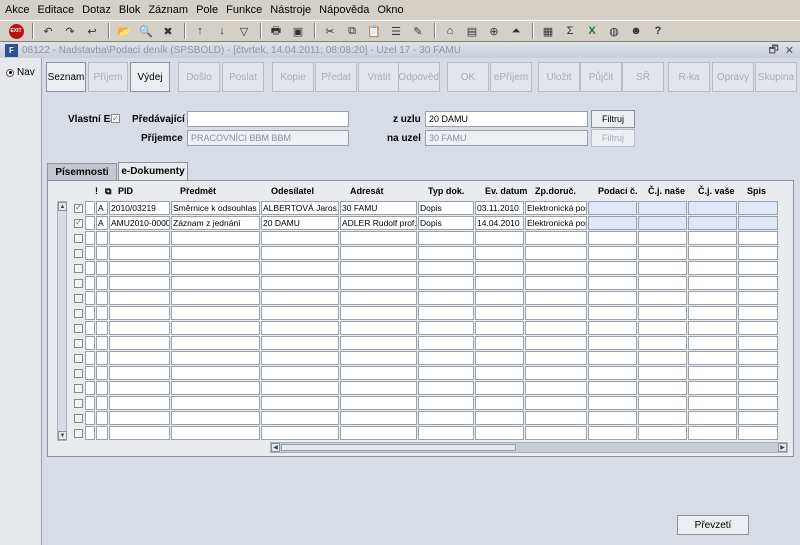 The image size is (800, 545). What do you see at coordinates (139, 223) in the screenshot?
I see `table-cell: AMU2010-0000` at bounding box center [139, 223].